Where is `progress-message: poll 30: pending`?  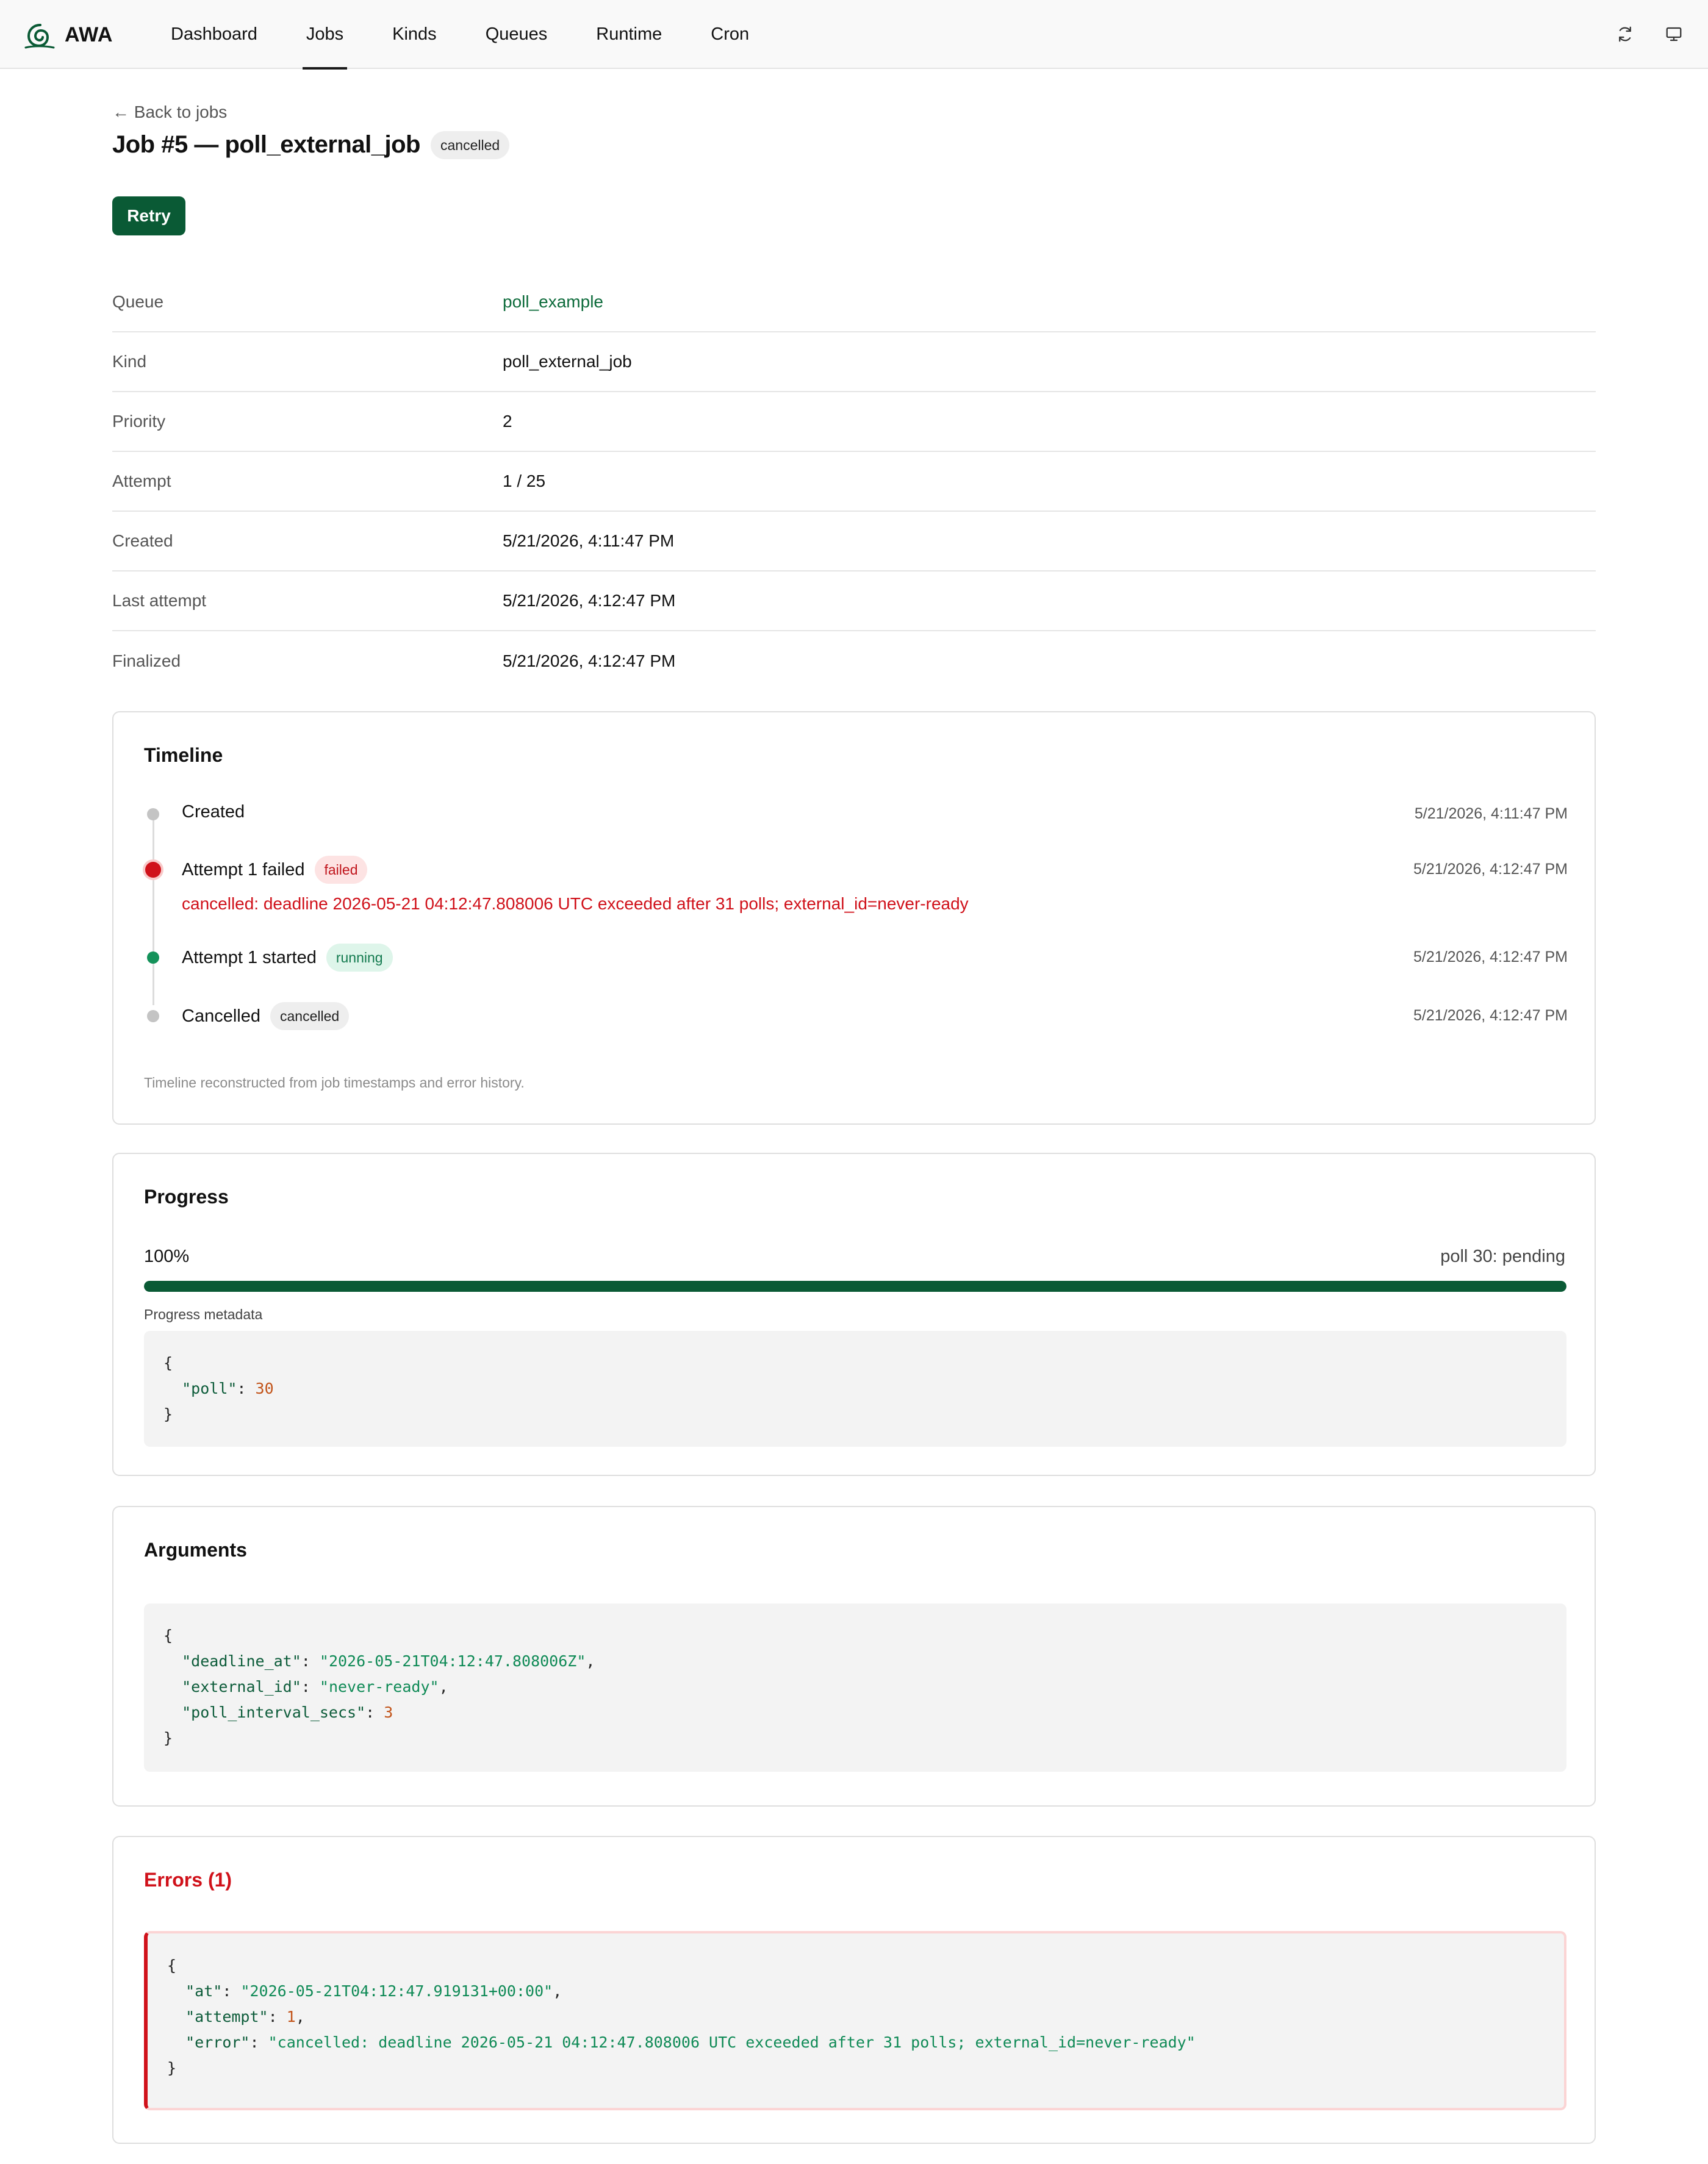 progress-message: poll 30: pending is located at coordinates (1502, 1256).